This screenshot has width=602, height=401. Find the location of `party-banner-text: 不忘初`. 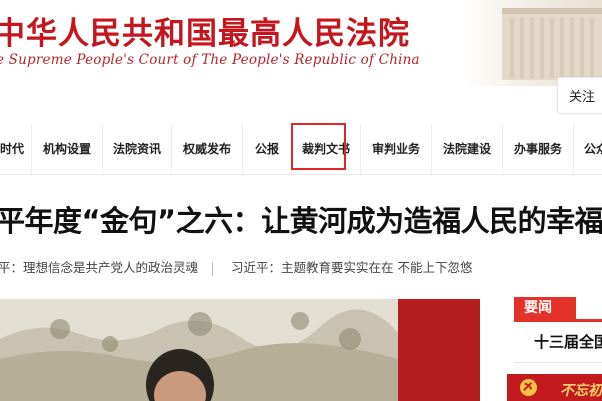

party-banner-text: 不忘初 is located at coordinates (581, 391).